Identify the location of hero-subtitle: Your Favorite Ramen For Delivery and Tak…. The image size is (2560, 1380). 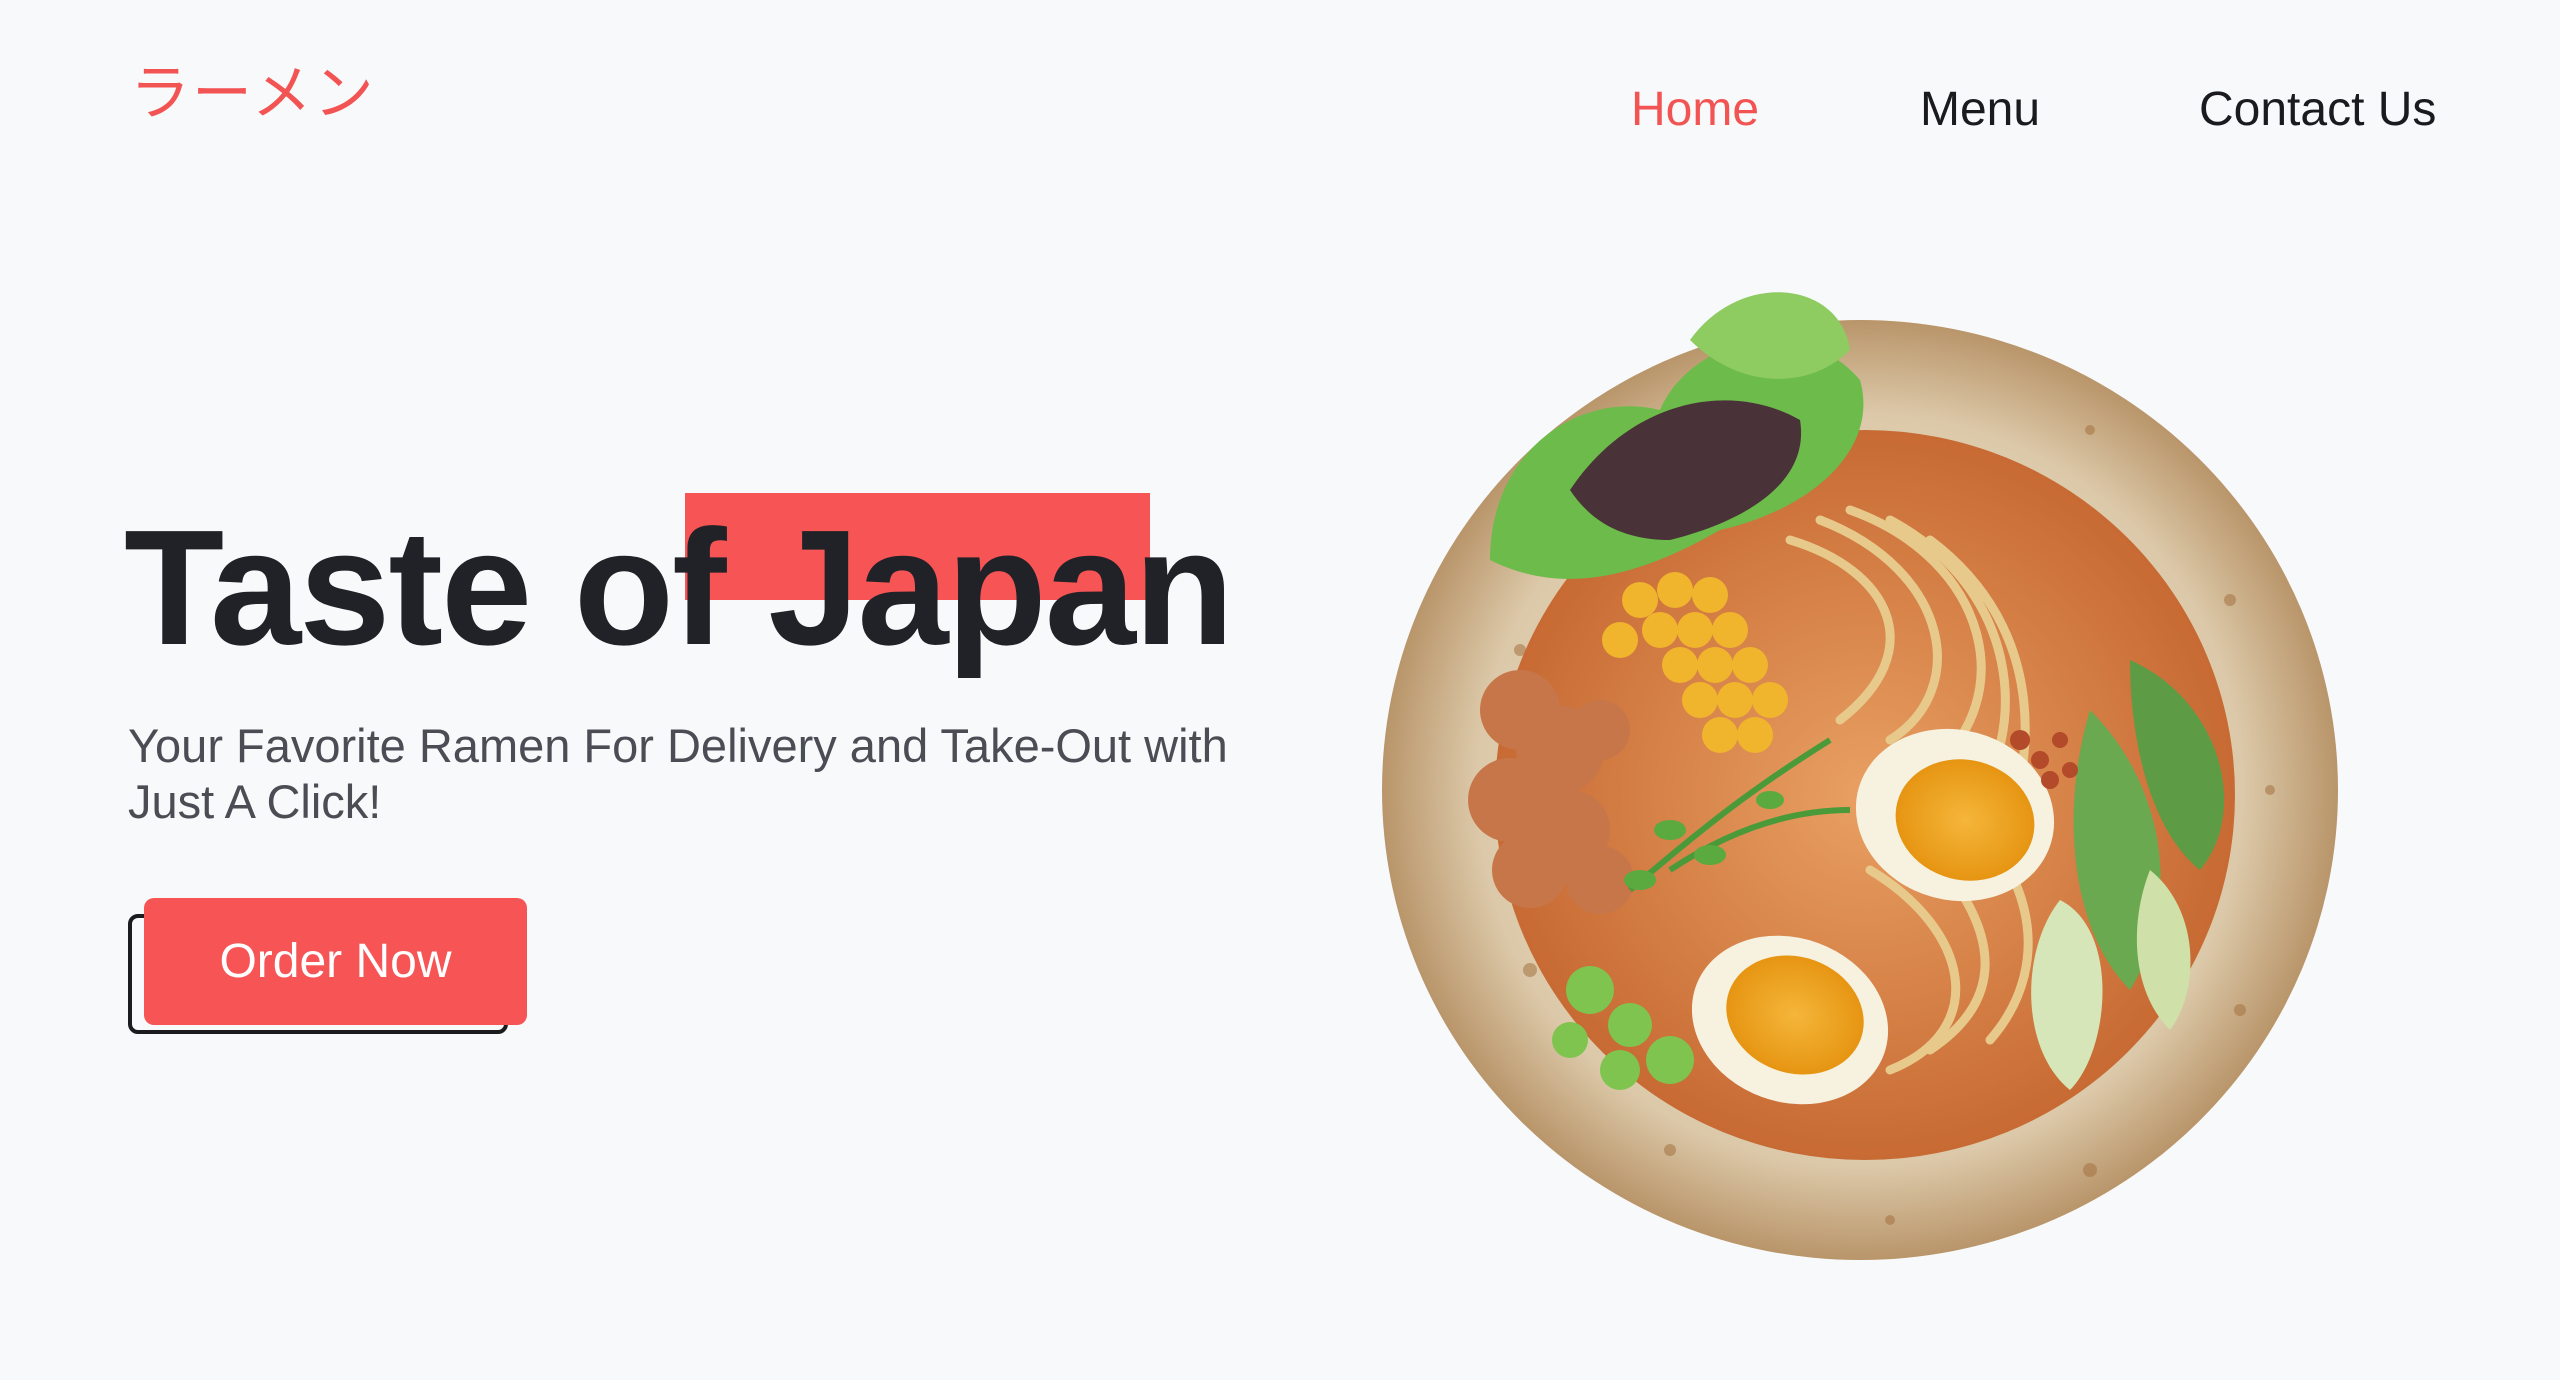
(678, 773).